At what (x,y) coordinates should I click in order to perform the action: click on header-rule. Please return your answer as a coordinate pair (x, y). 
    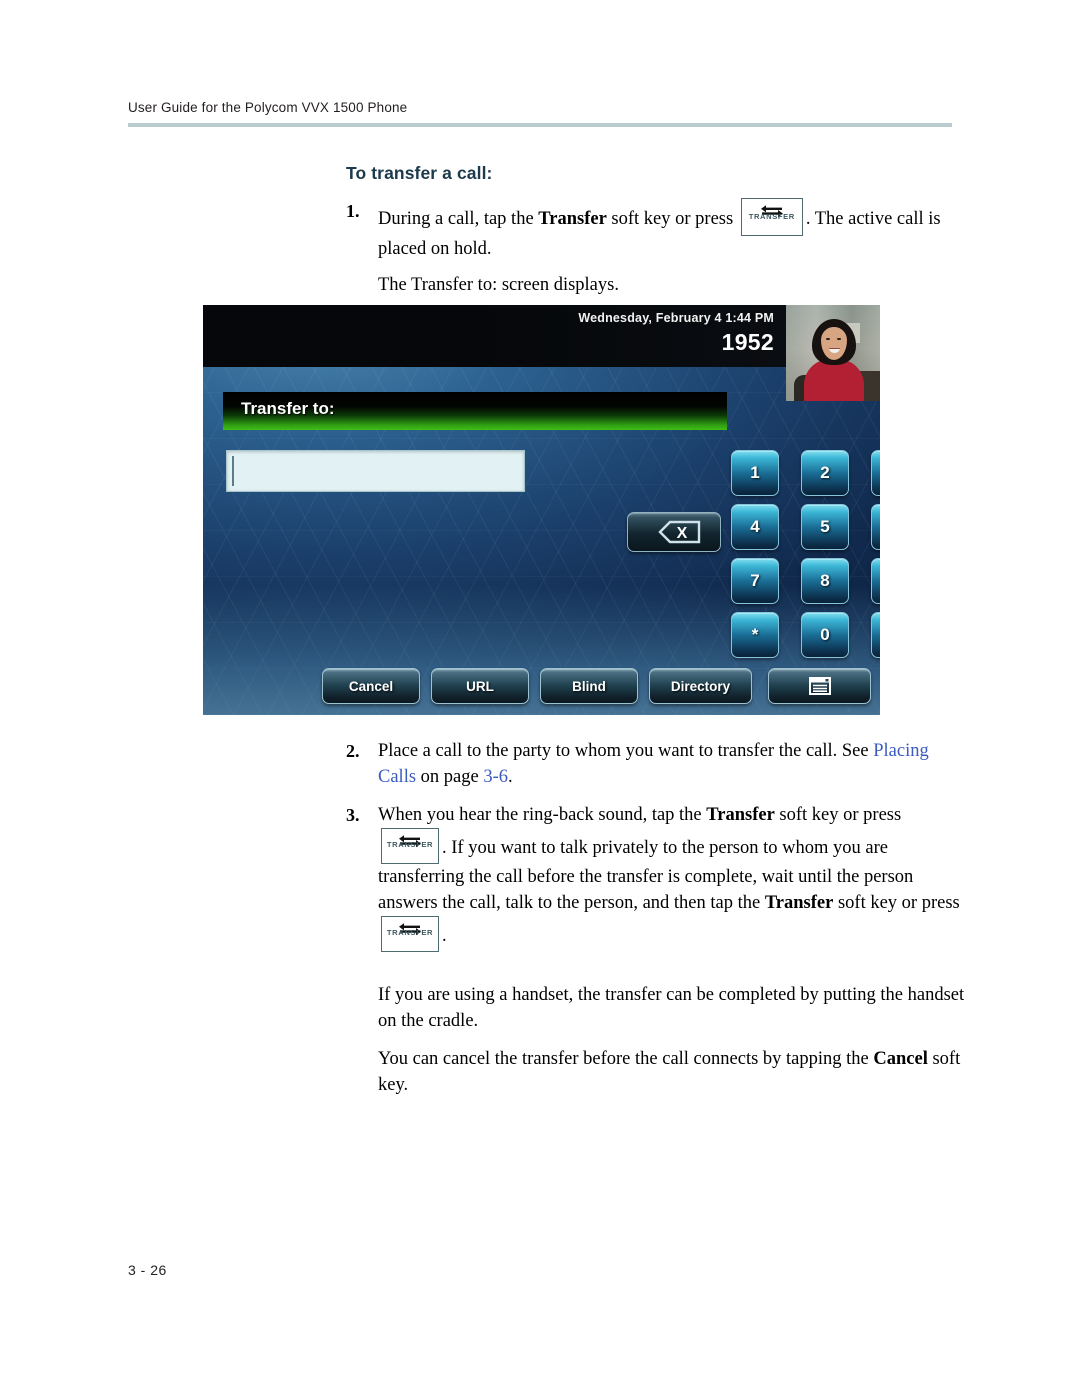
    Looking at the image, I should click on (540, 125).